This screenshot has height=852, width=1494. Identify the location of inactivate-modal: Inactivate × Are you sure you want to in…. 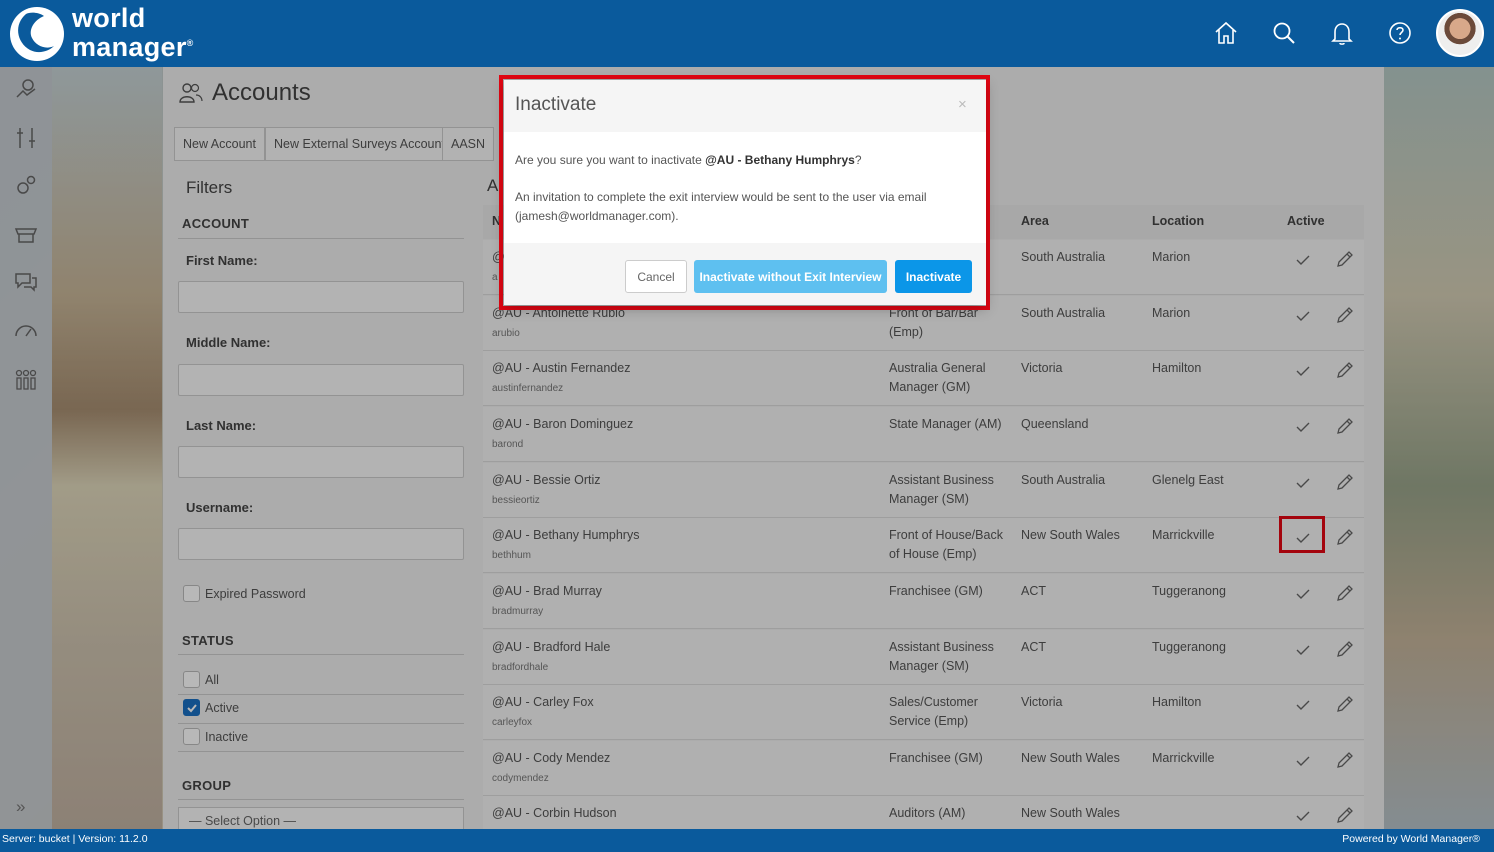
(745, 192).